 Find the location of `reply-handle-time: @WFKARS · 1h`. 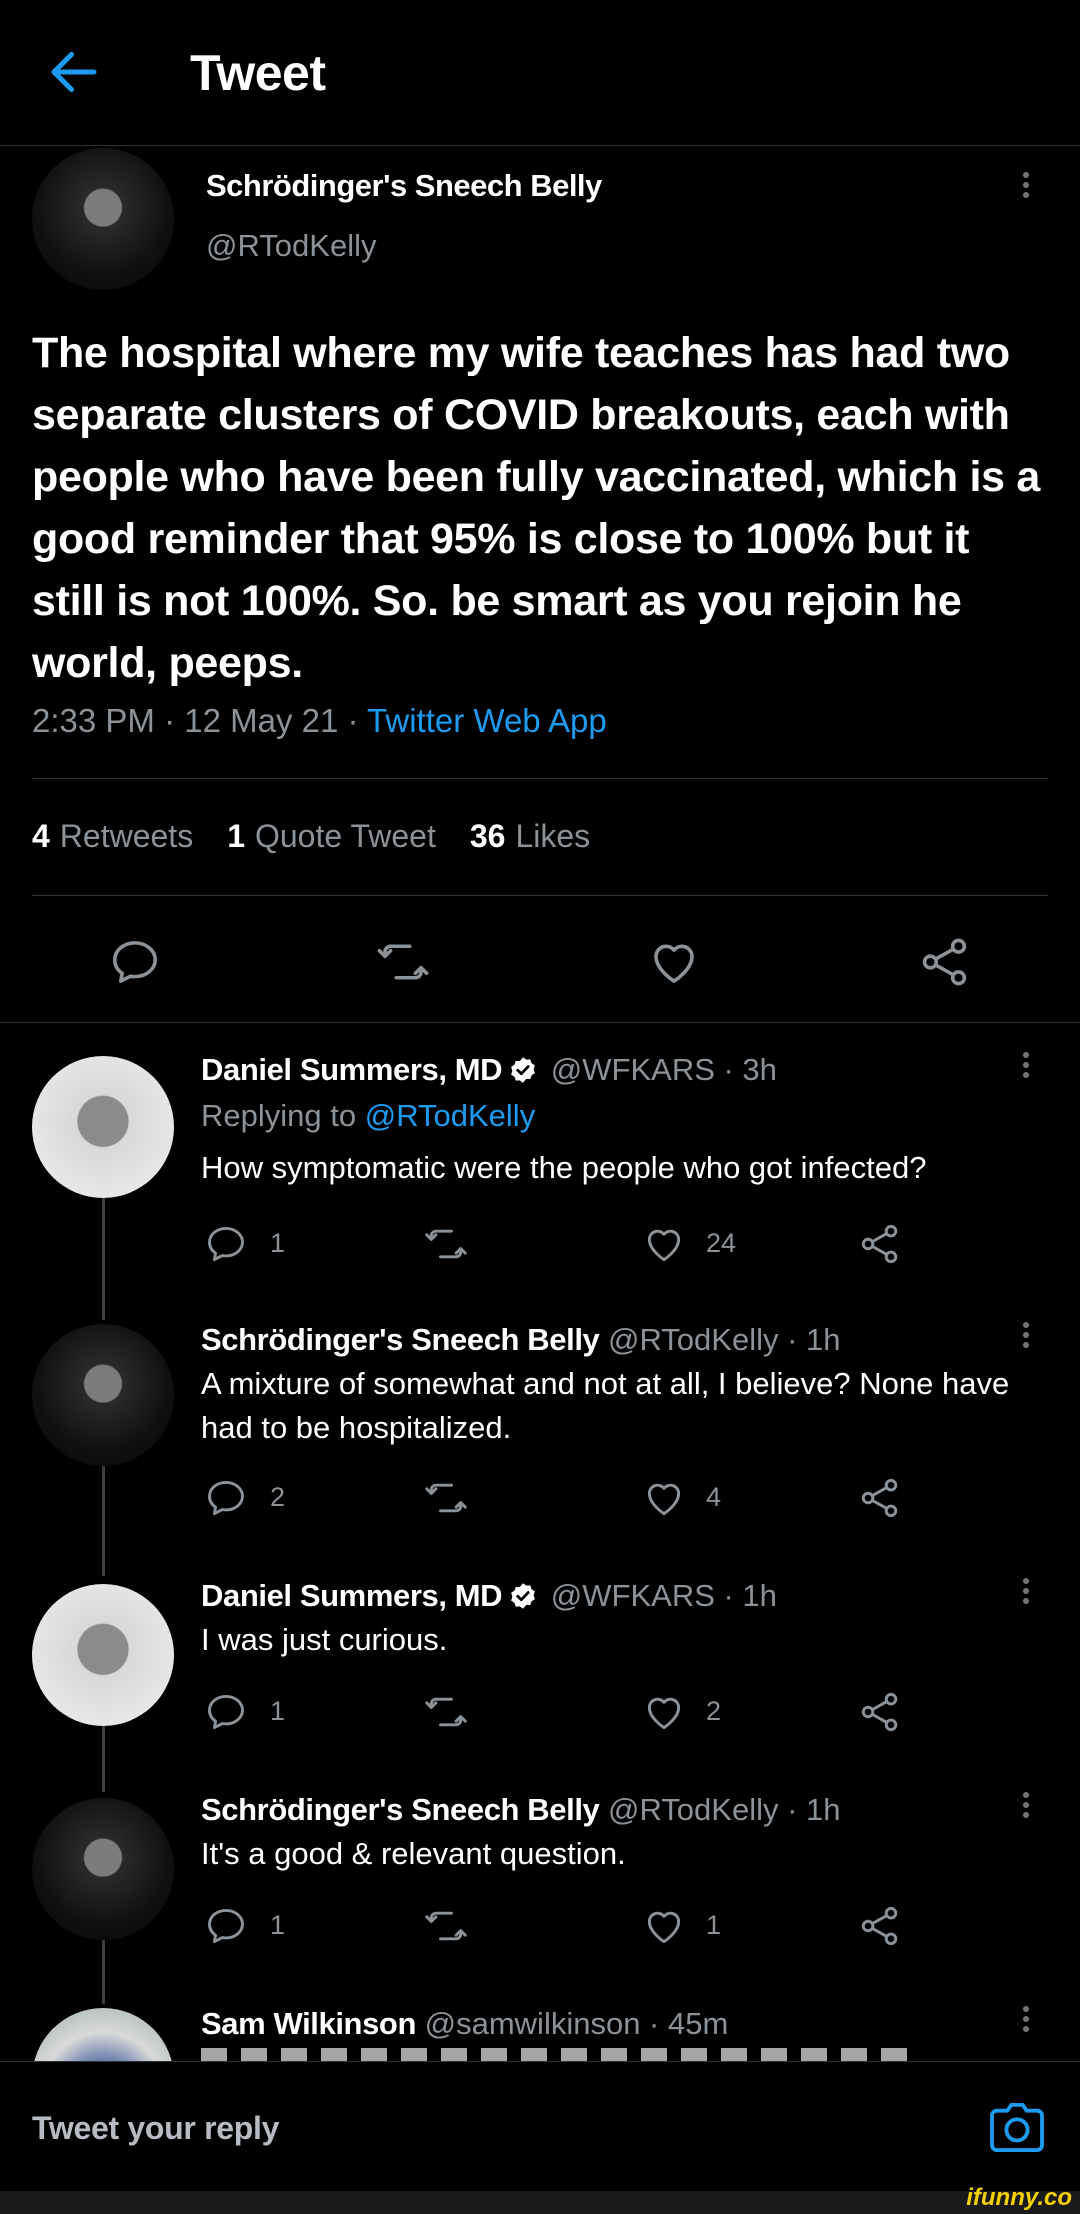

reply-handle-time: @WFKARS · 1h is located at coordinates (664, 1595).